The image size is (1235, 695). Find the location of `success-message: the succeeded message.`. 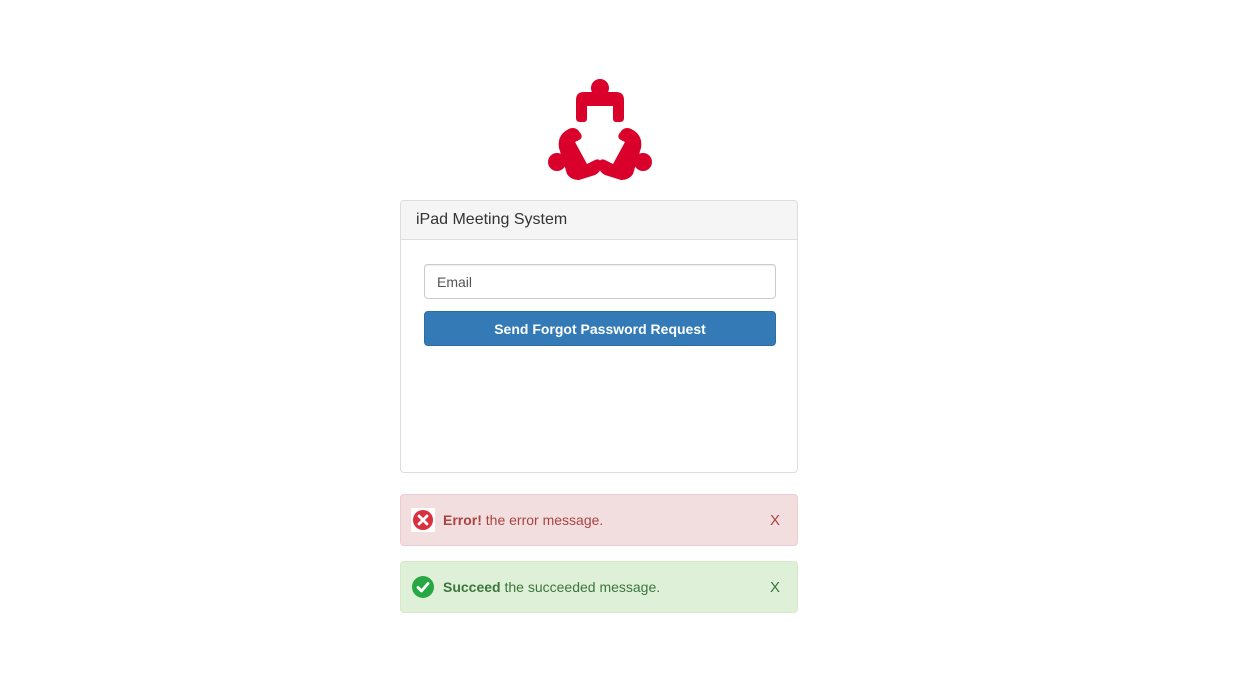

success-message: the succeeded message. is located at coordinates (582, 587).